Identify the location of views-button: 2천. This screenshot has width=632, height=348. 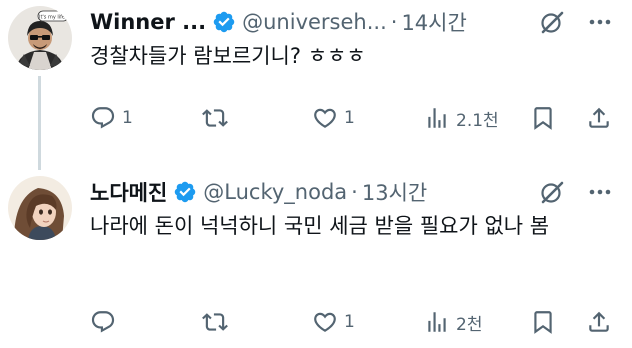
(453, 322).